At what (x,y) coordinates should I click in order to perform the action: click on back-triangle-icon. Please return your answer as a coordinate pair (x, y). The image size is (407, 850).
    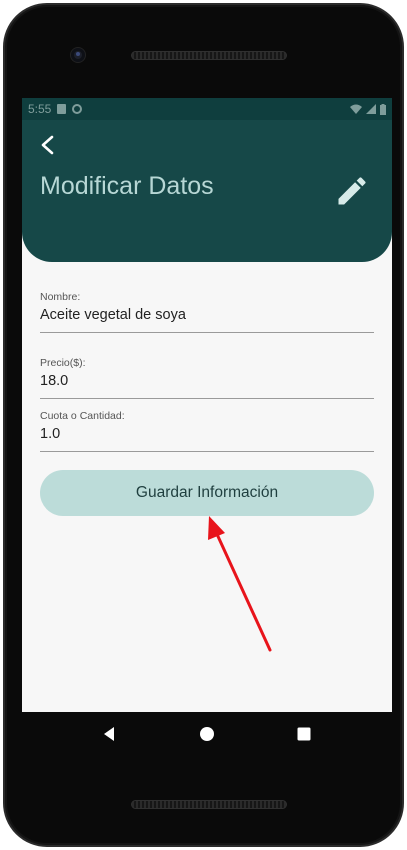
    Looking at the image, I should click on (110, 734).